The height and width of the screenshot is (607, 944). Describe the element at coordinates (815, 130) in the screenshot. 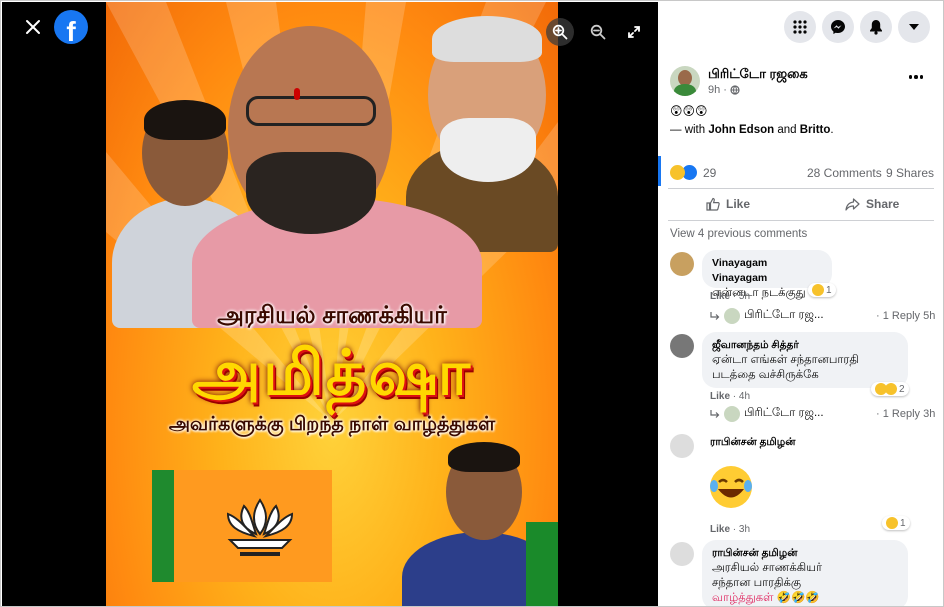

I see `tag-britto: Britto` at that location.